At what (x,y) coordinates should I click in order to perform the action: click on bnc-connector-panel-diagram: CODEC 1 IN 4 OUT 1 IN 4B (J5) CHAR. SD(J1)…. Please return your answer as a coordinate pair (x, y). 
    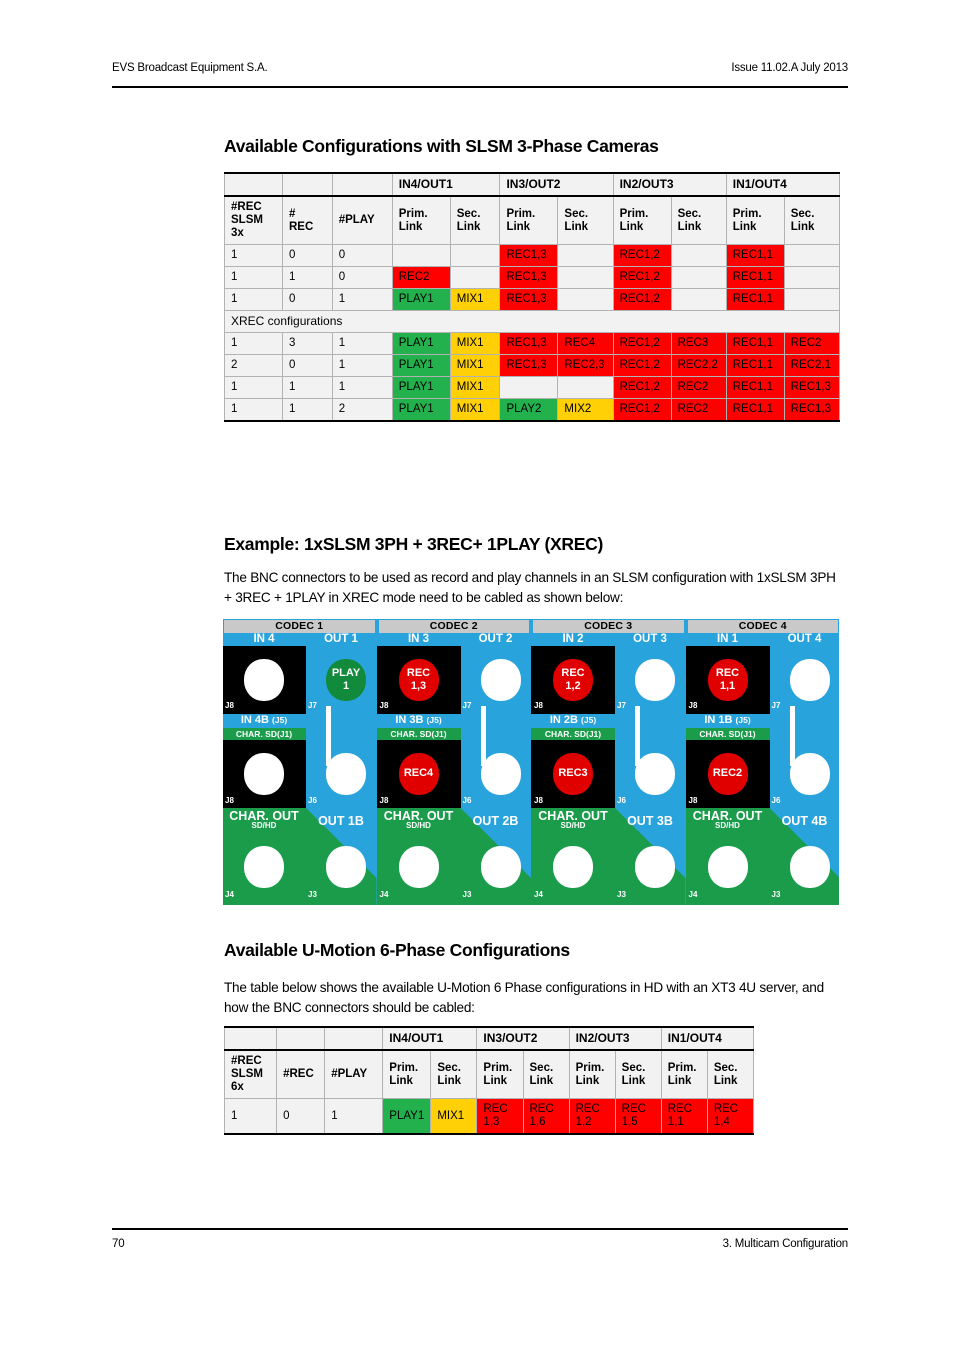
    Looking at the image, I should click on (531, 762).